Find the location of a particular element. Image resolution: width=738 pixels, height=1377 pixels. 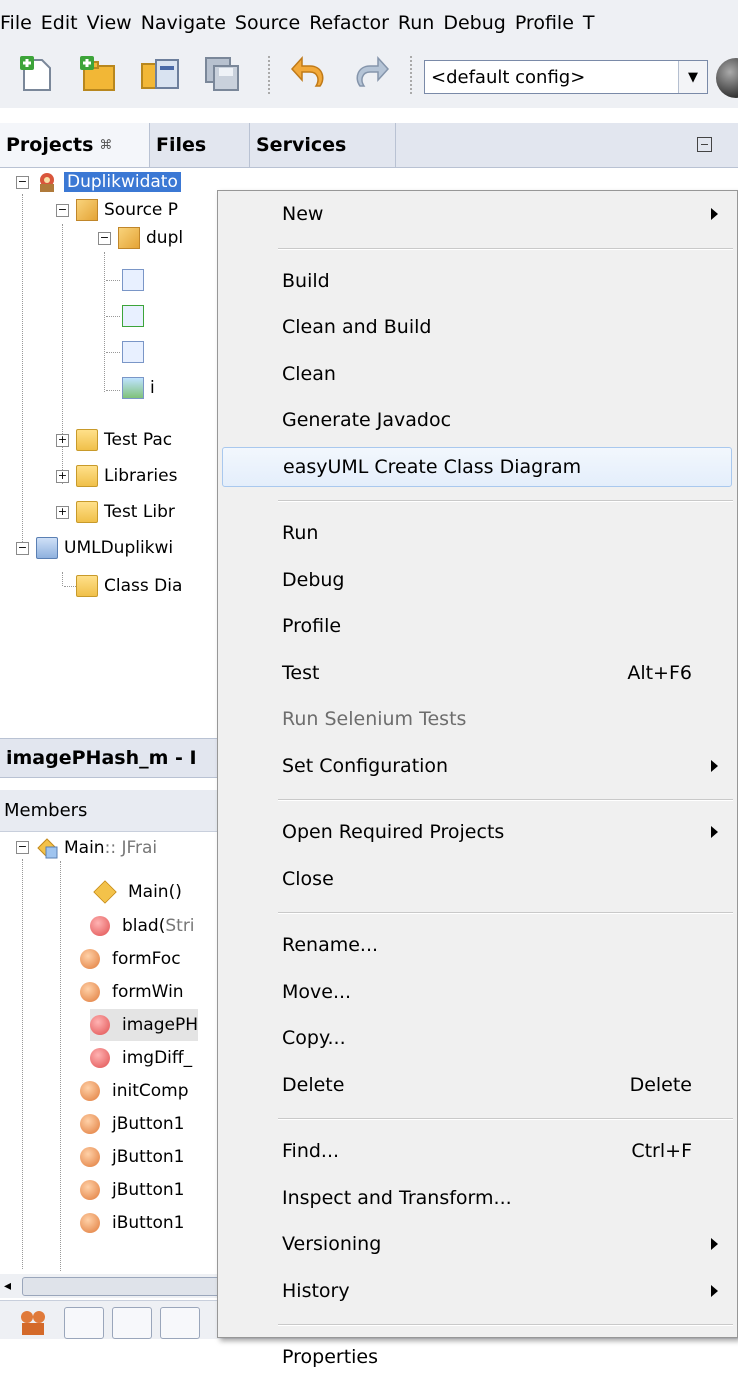

scroll-left-icon: ◂ is located at coordinates (7, 1286).